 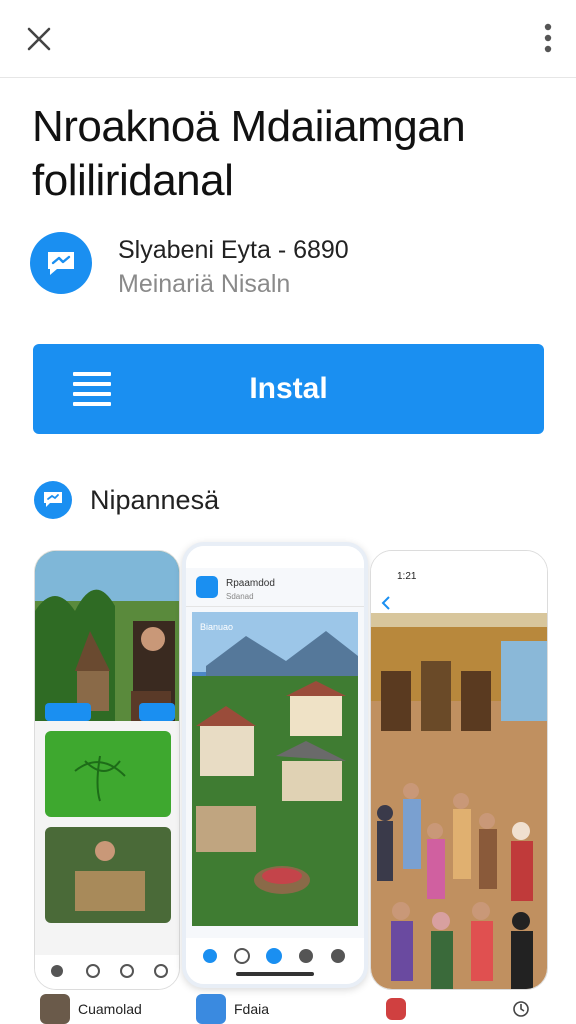 What do you see at coordinates (92, 389) in the screenshot?
I see `hamburger-icon` at bounding box center [92, 389].